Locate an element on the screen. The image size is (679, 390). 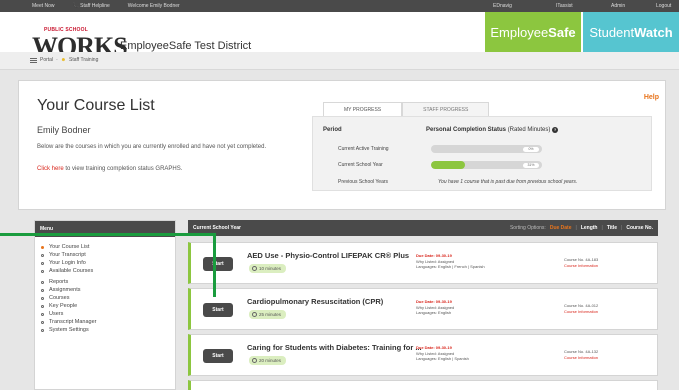
employeesafe-tab: Employee Safe is located at coordinates (533, 32).